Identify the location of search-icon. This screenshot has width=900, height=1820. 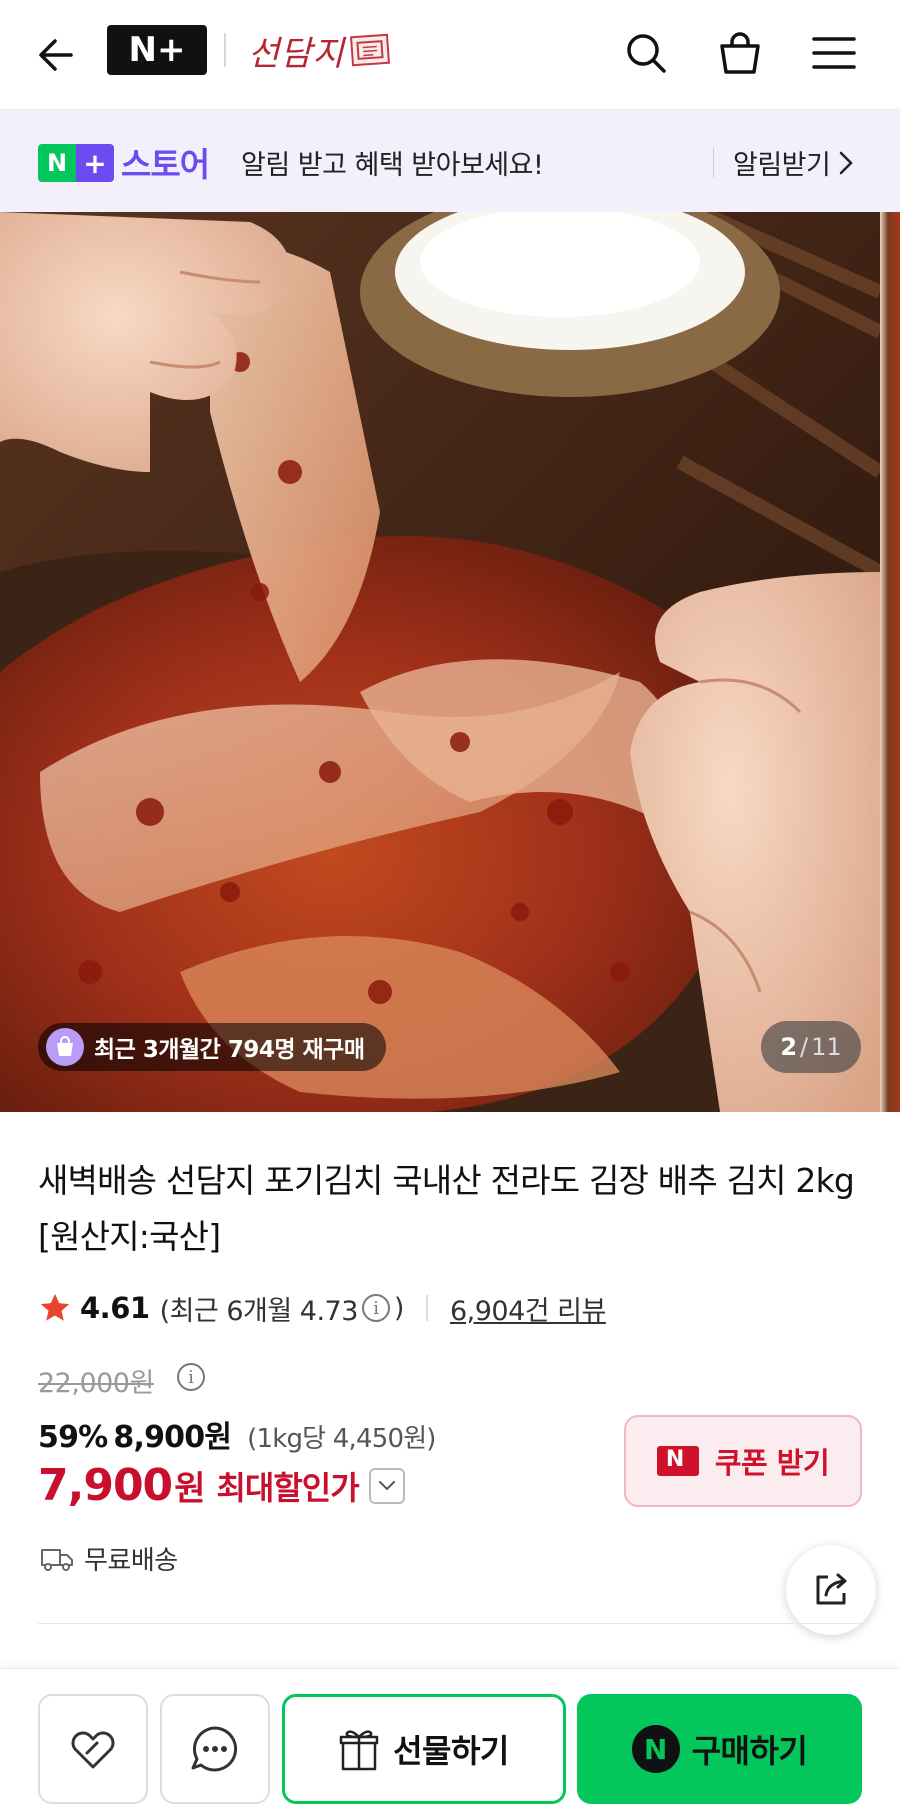
(646, 53).